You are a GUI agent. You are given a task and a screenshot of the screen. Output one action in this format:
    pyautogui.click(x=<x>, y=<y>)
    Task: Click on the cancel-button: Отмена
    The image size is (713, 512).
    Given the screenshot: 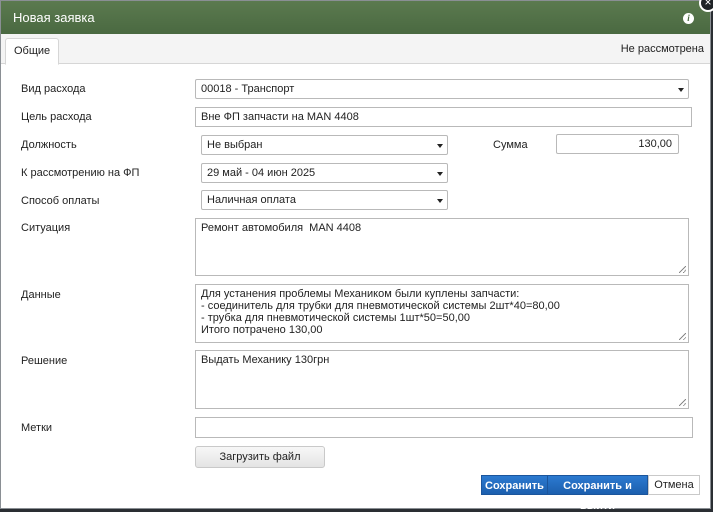 What is the action you would take?
    pyautogui.click(x=674, y=485)
    